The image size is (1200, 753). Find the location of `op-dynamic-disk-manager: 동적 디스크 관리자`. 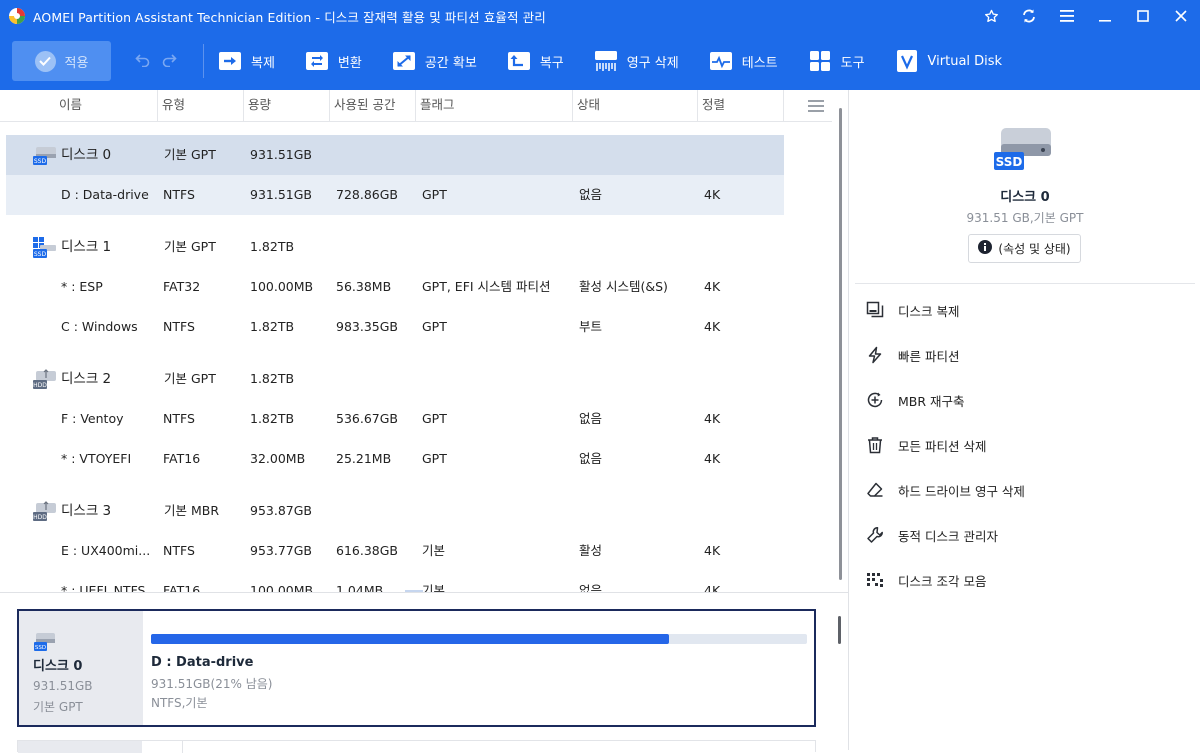

op-dynamic-disk-manager: 동적 디스크 관리자 is located at coordinates (931, 535).